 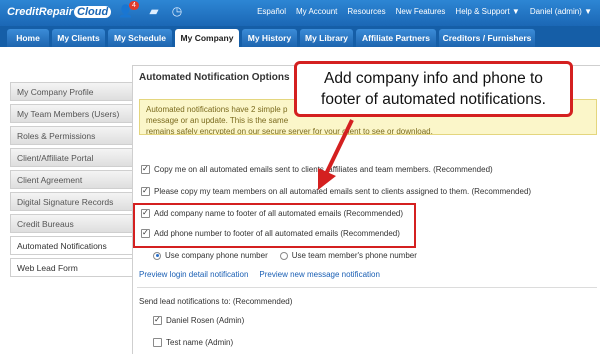 I want to click on sidebar-item-automated-notifications: Automated Notifications, so click(x=71, y=245).